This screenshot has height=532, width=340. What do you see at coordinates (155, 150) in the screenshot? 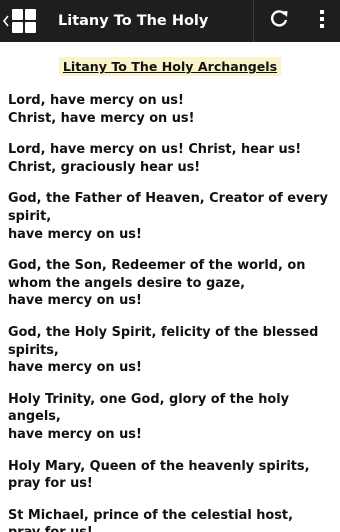
I see `verse-line: Lord, have mercy on us! Christ, hear us!` at bounding box center [155, 150].